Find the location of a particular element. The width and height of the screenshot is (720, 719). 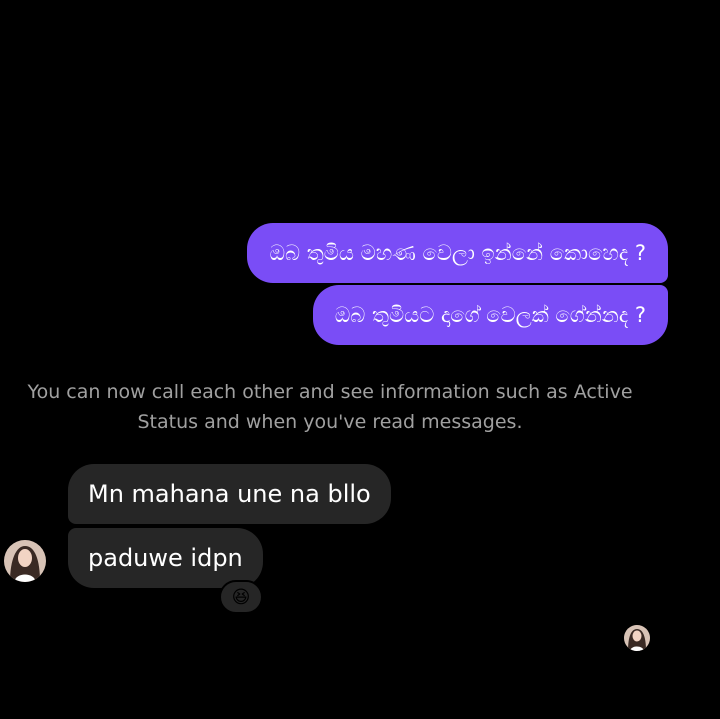

sender-avatar is located at coordinates (25, 561).